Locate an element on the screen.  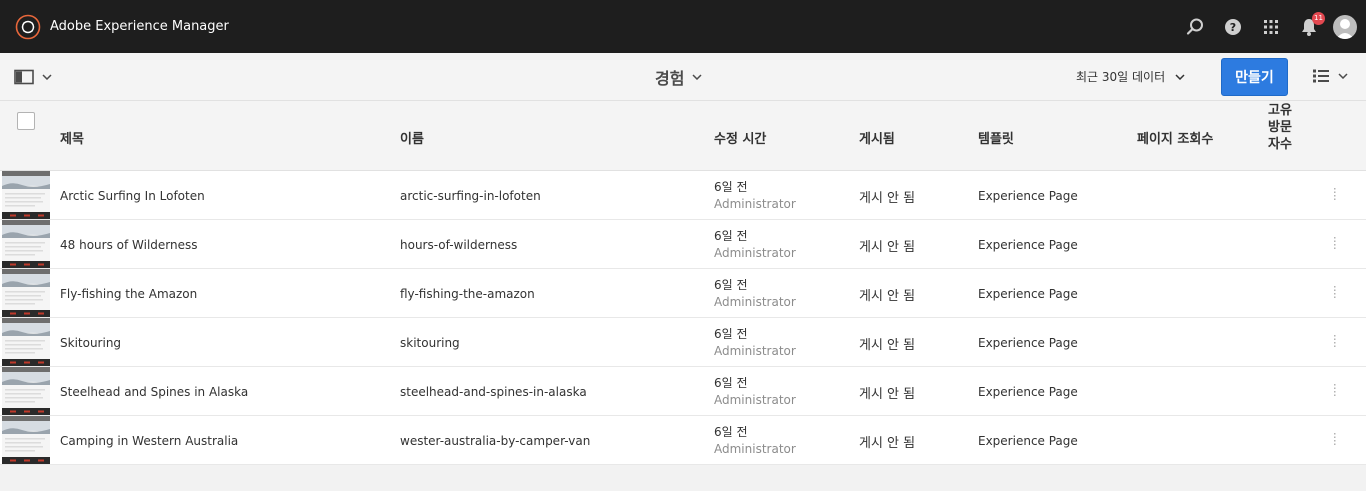
row-title: 48 hours of Wilderness is located at coordinates (129, 245).